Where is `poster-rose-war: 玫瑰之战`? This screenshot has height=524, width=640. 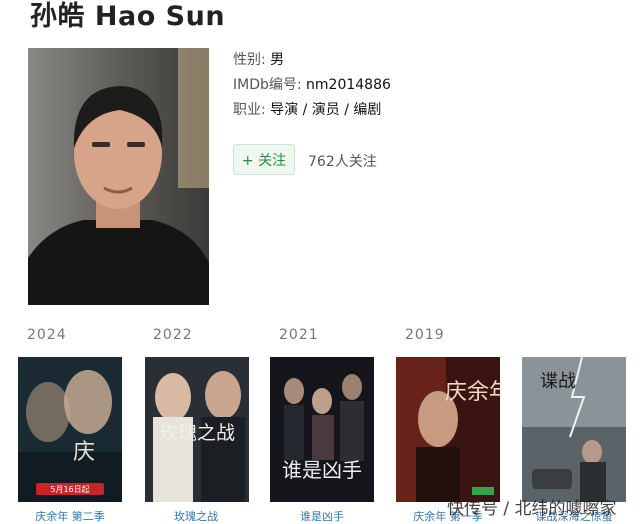 poster-rose-war: 玫瑰之战 is located at coordinates (197, 429).